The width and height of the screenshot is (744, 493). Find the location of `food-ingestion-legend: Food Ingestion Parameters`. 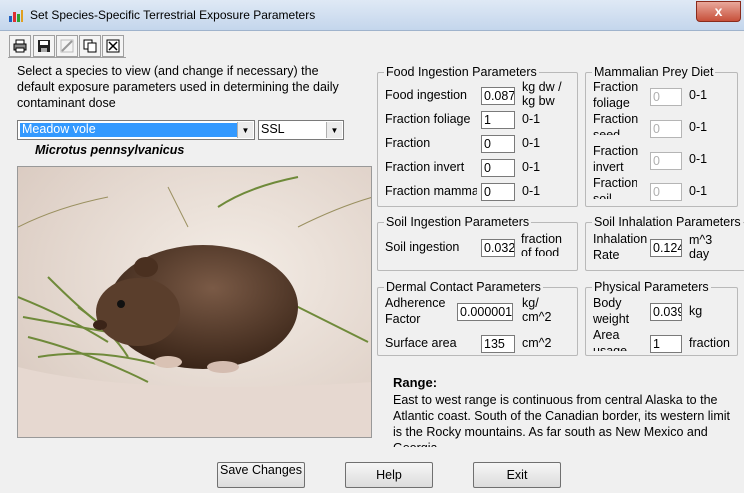

food-ingestion-legend: Food Ingestion Parameters is located at coordinates (461, 72).